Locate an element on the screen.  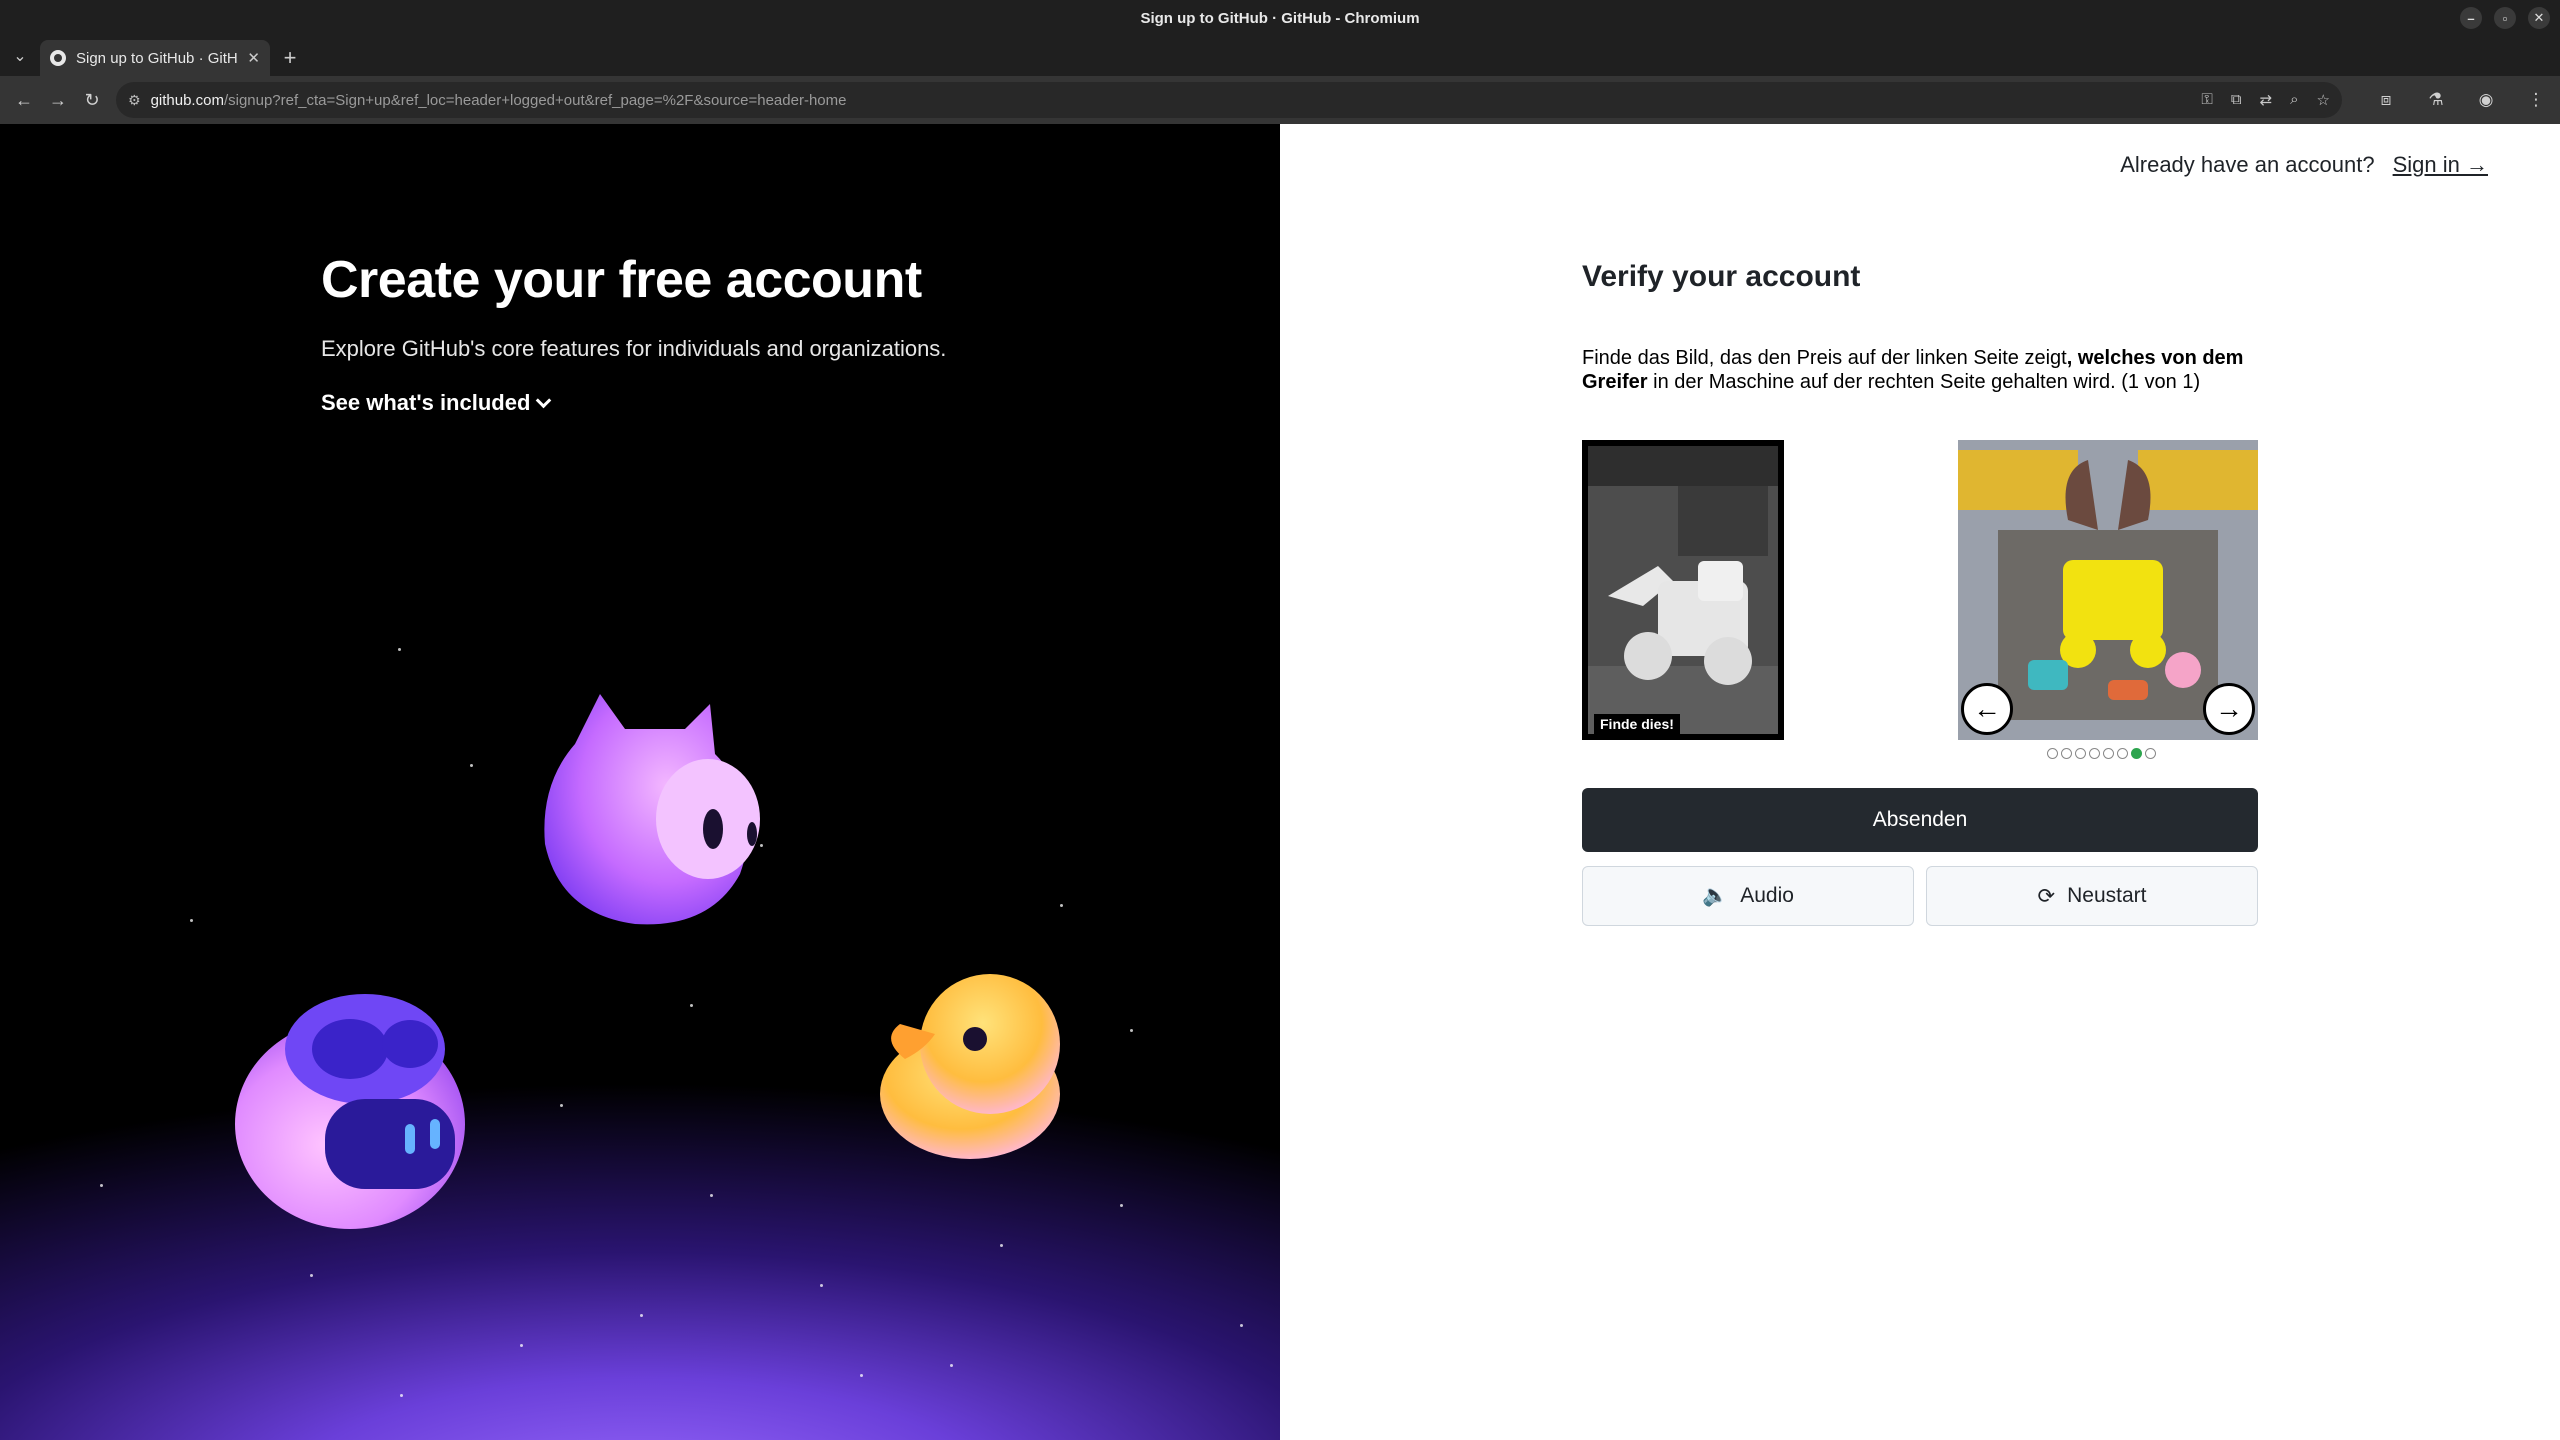
copilot-mascot-illustration is located at coordinates (350, 1111).